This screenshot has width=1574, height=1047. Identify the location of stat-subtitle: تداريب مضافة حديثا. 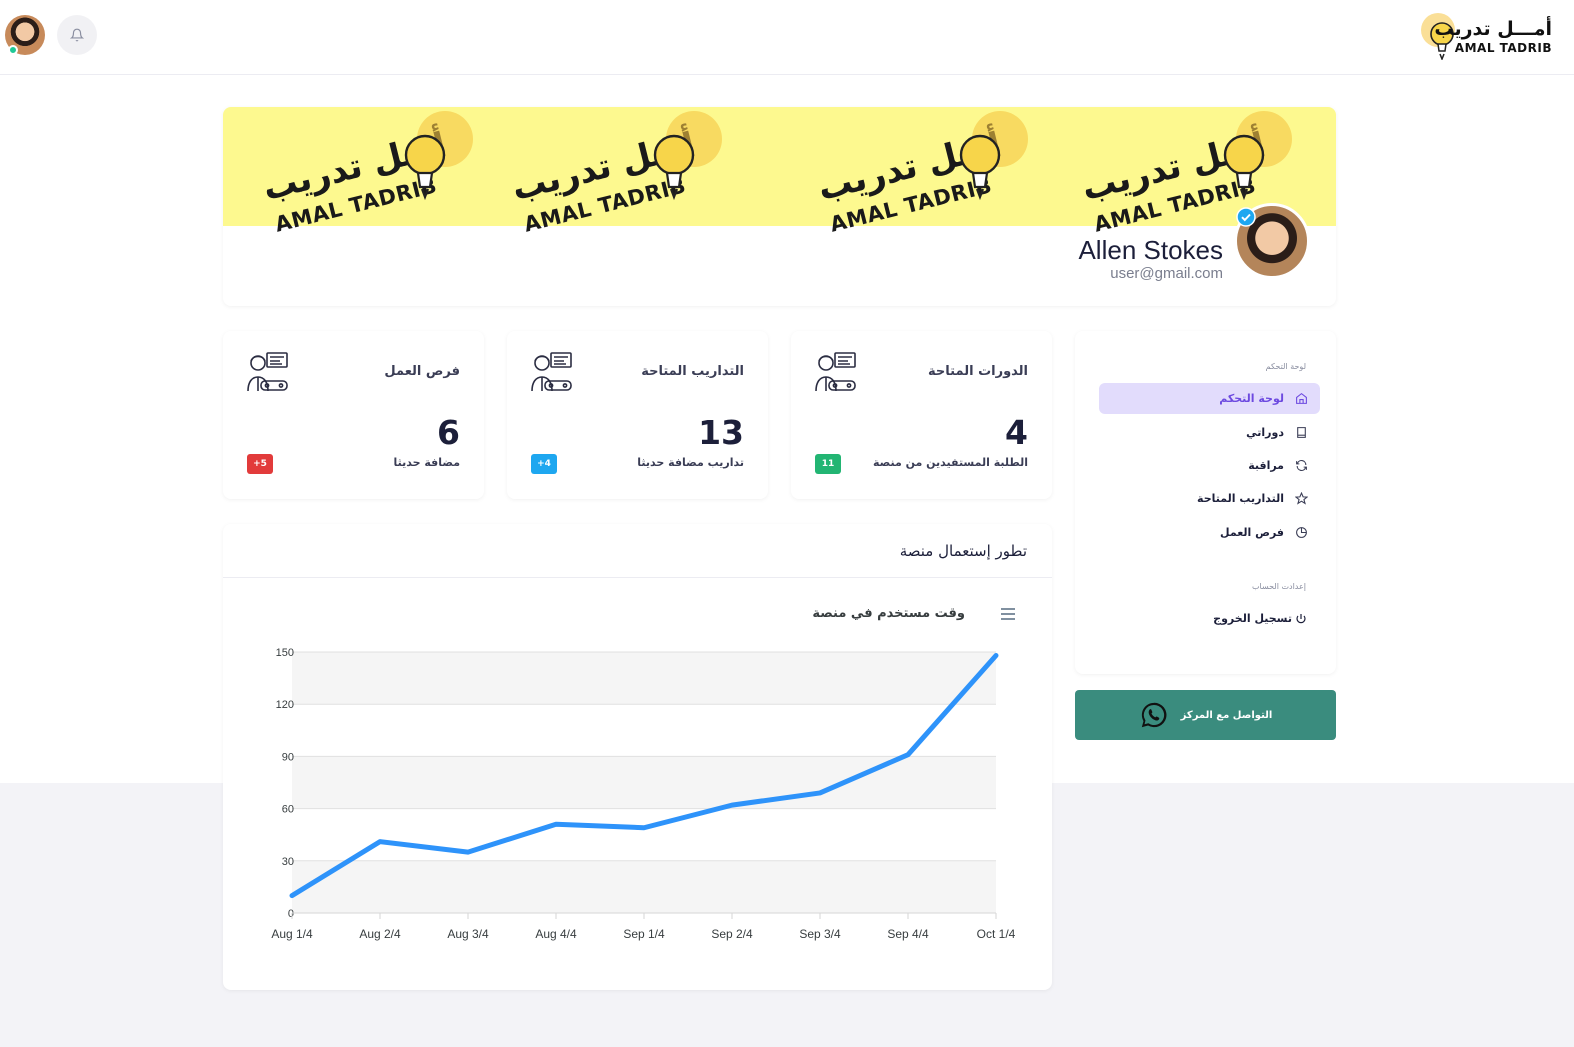
(690, 462).